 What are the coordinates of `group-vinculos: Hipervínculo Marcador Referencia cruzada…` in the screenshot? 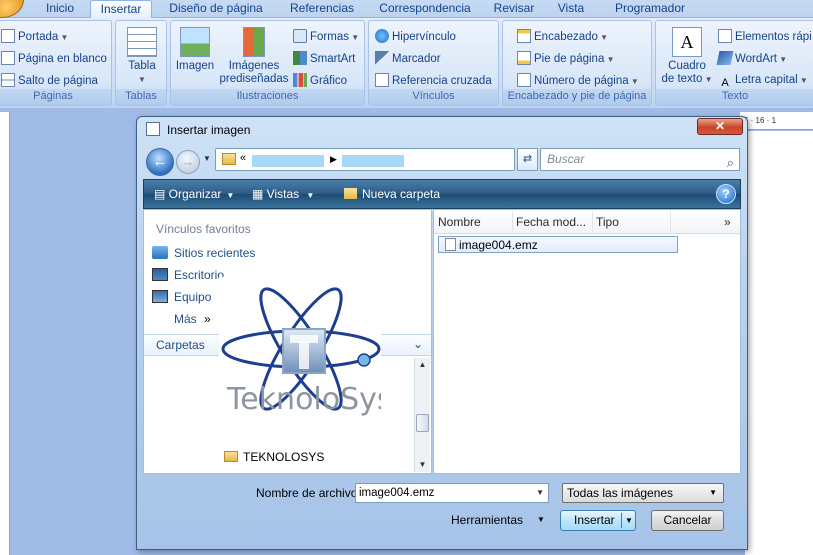 It's located at (433, 63).